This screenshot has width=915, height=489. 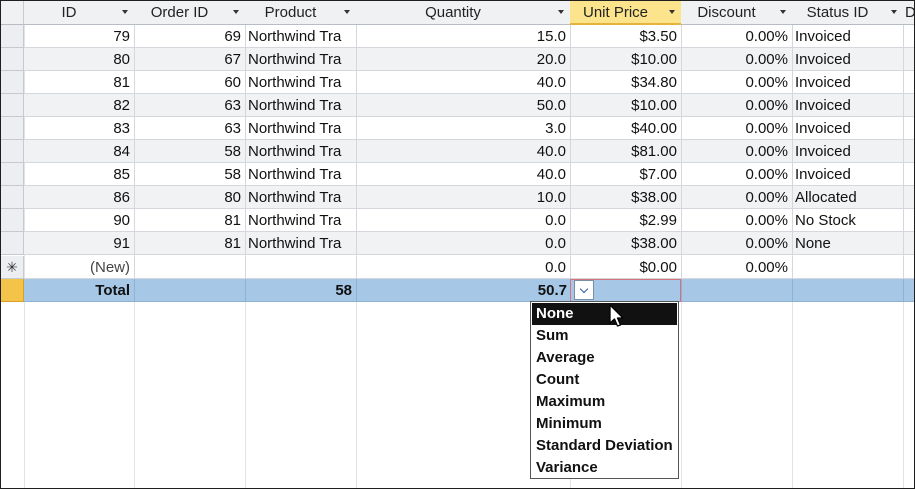 I want to click on column-header-status-id: Status ID, so click(x=848, y=13).